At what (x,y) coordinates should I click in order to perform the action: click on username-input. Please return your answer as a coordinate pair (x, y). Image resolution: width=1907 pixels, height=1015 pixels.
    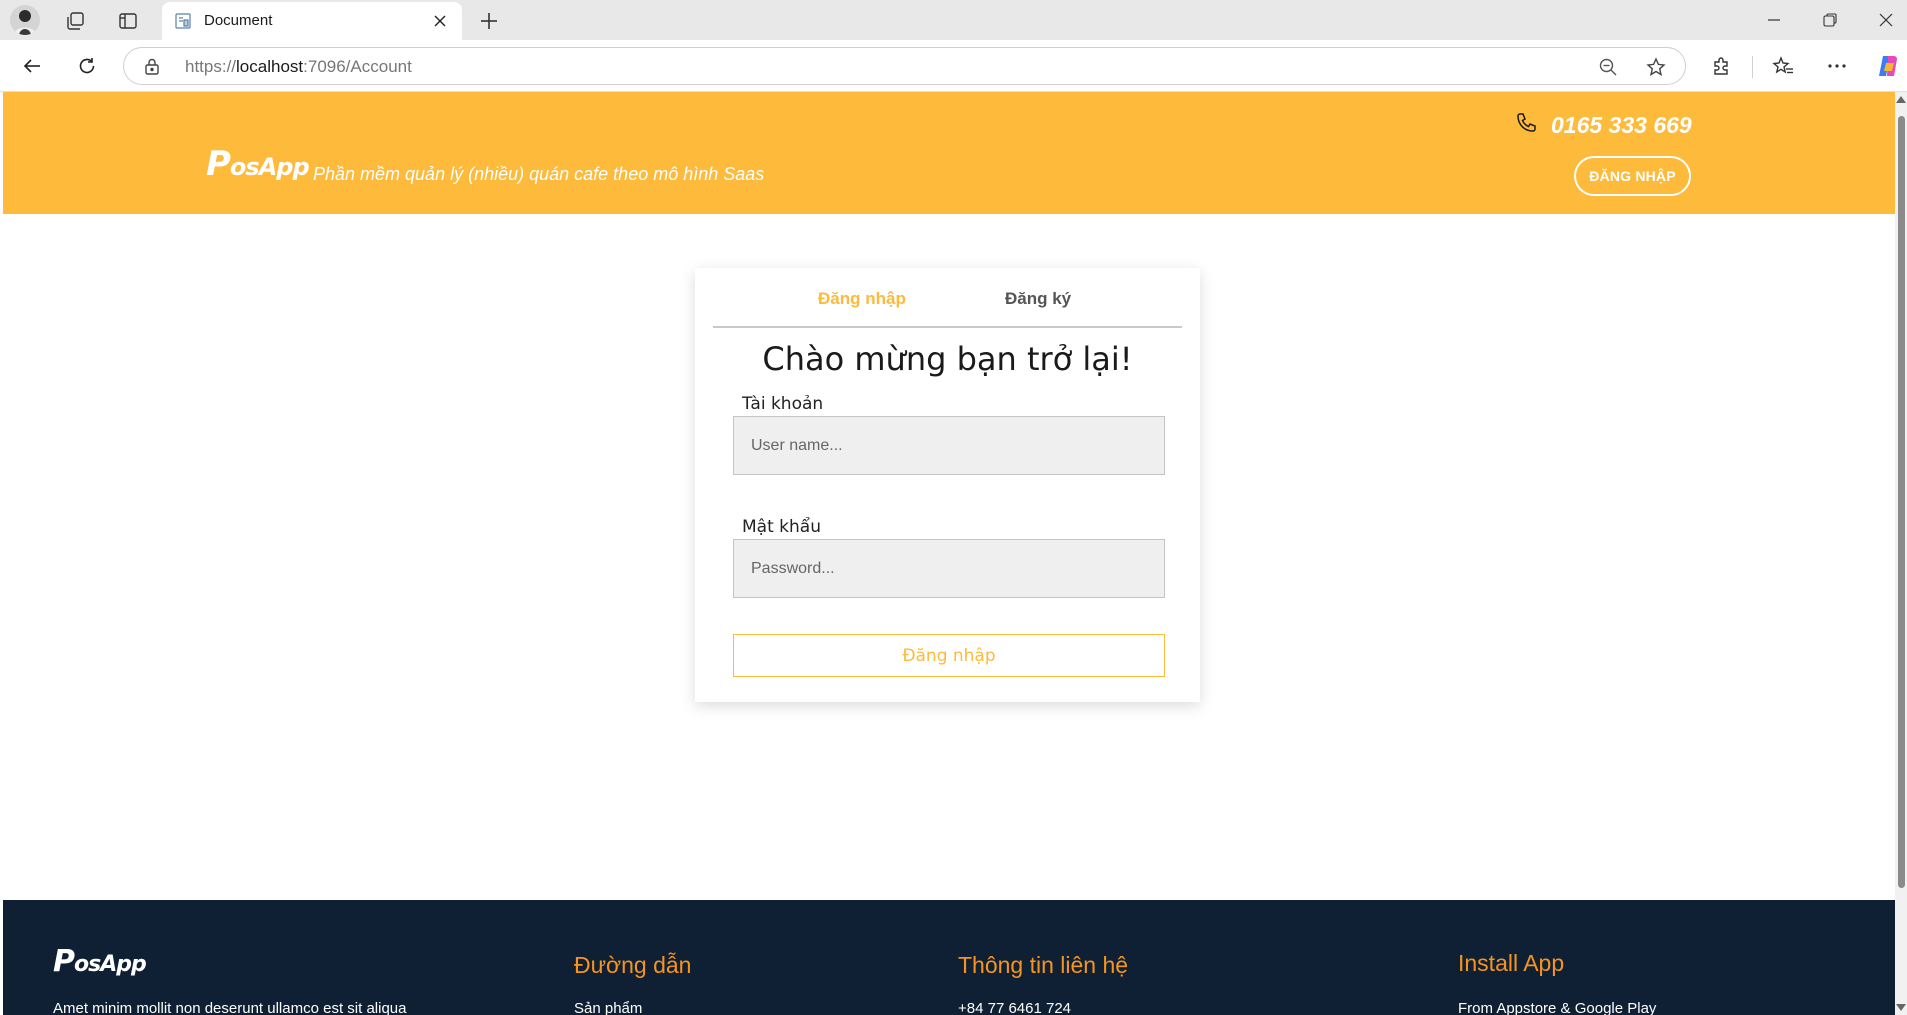
    Looking at the image, I should click on (949, 445).